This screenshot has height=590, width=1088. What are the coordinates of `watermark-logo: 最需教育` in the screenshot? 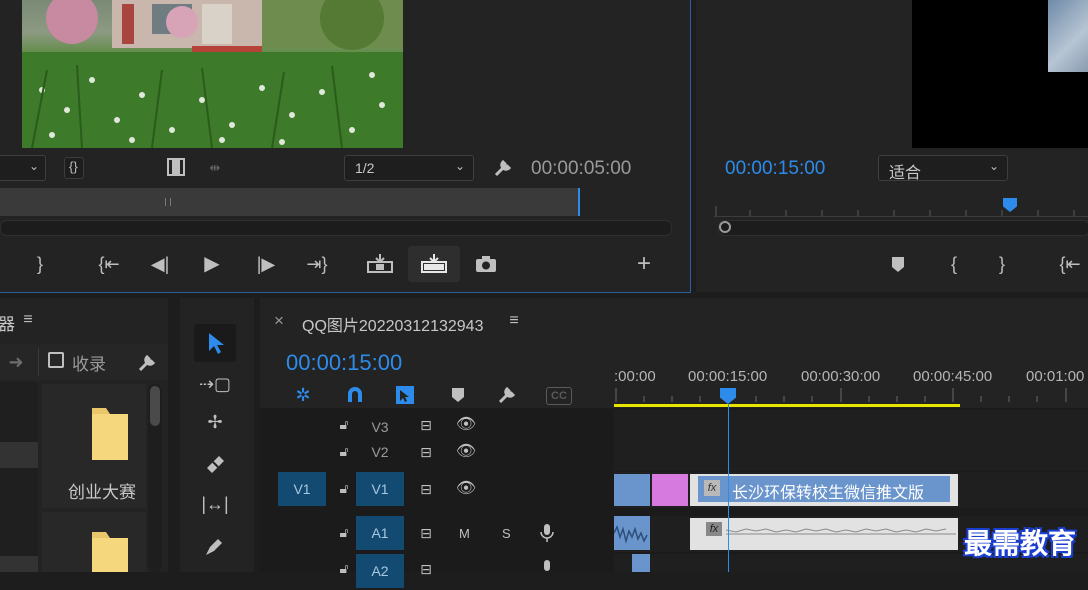 It's located at (1020, 543).